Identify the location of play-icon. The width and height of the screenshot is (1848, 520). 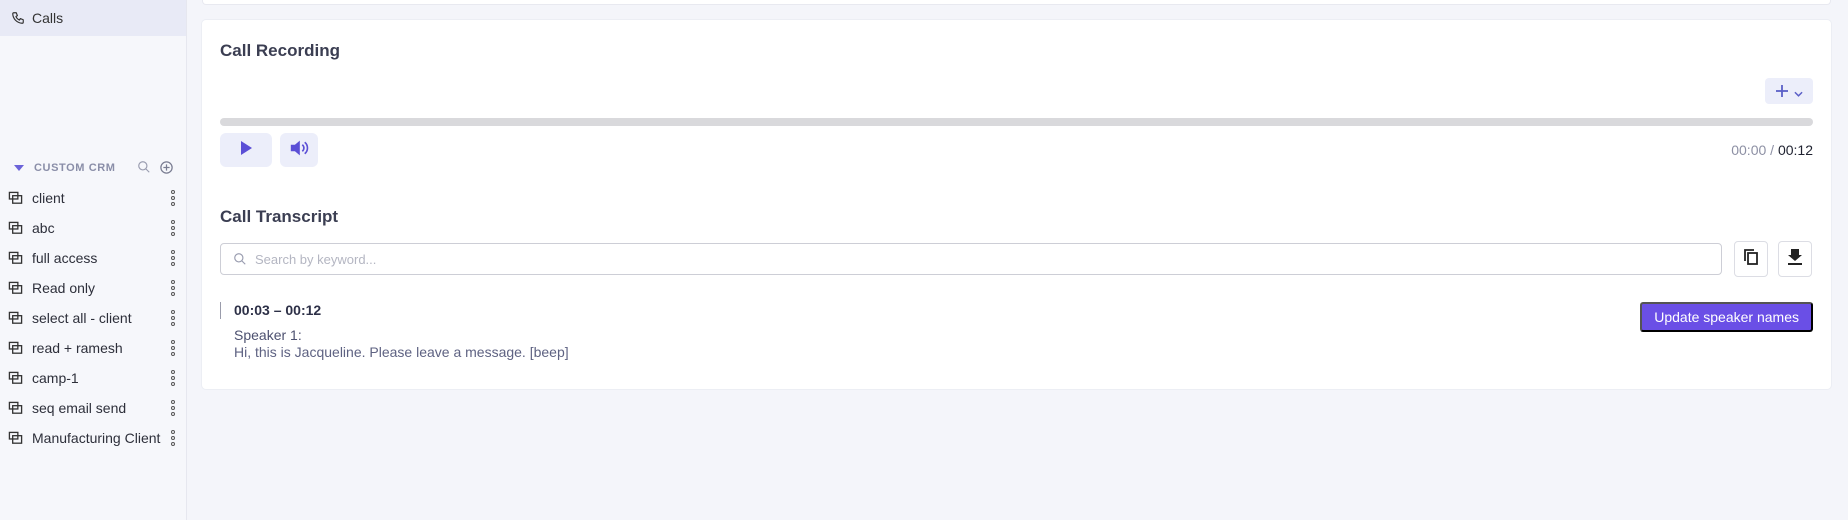
(246, 150).